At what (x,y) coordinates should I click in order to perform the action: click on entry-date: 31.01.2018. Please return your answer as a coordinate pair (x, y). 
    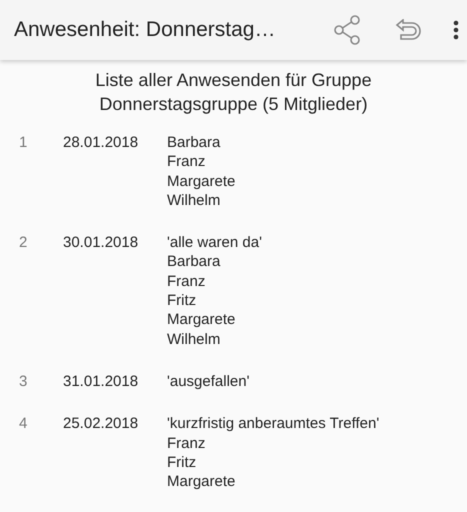
    Looking at the image, I should click on (100, 381).